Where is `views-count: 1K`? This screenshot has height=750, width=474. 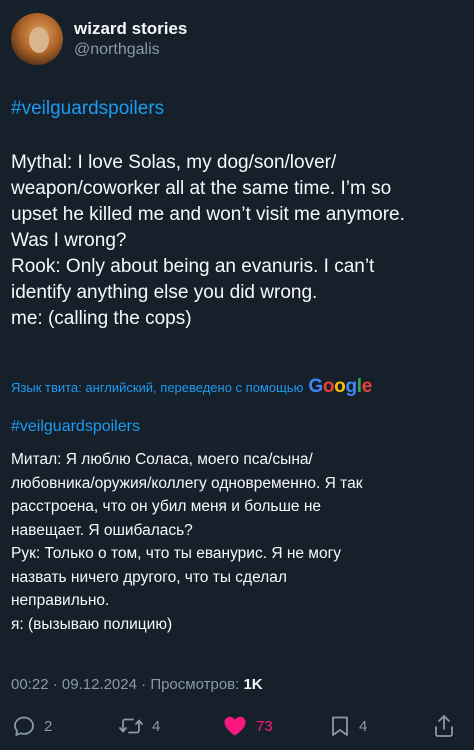 views-count: 1K is located at coordinates (252, 684).